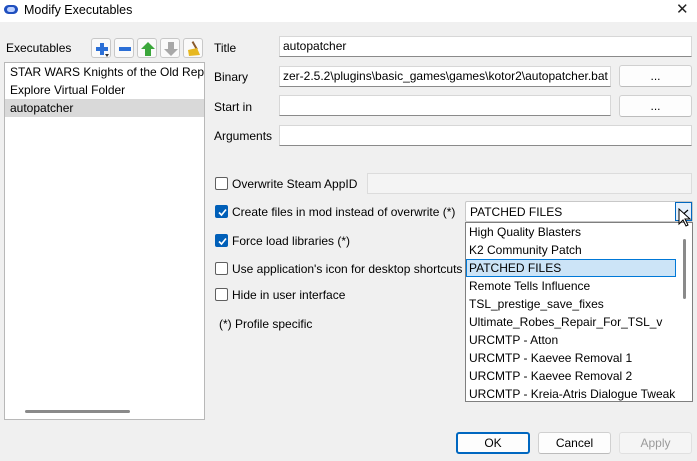 This screenshot has height=461, width=697. I want to click on use-app-icon-checkbox, so click(221, 268).